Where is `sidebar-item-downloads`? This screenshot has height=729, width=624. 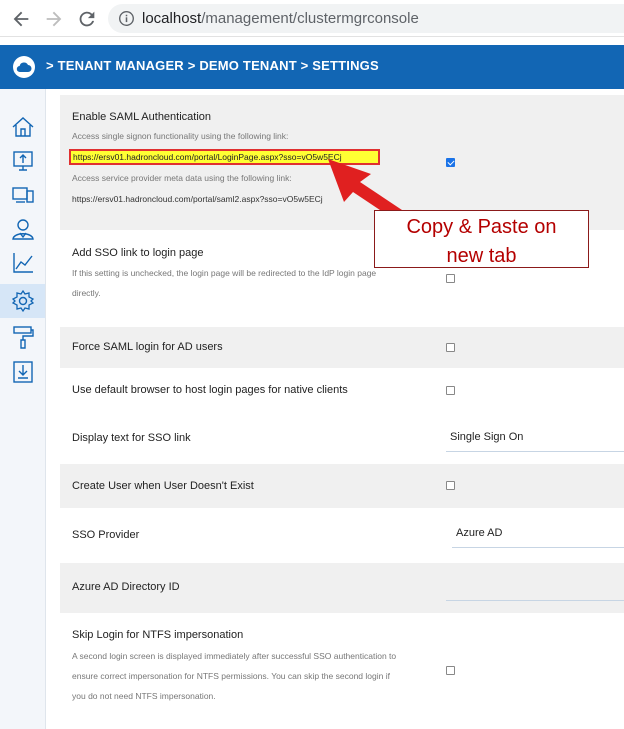
sidebar-item-downloads is located at coordinates (22, 372).